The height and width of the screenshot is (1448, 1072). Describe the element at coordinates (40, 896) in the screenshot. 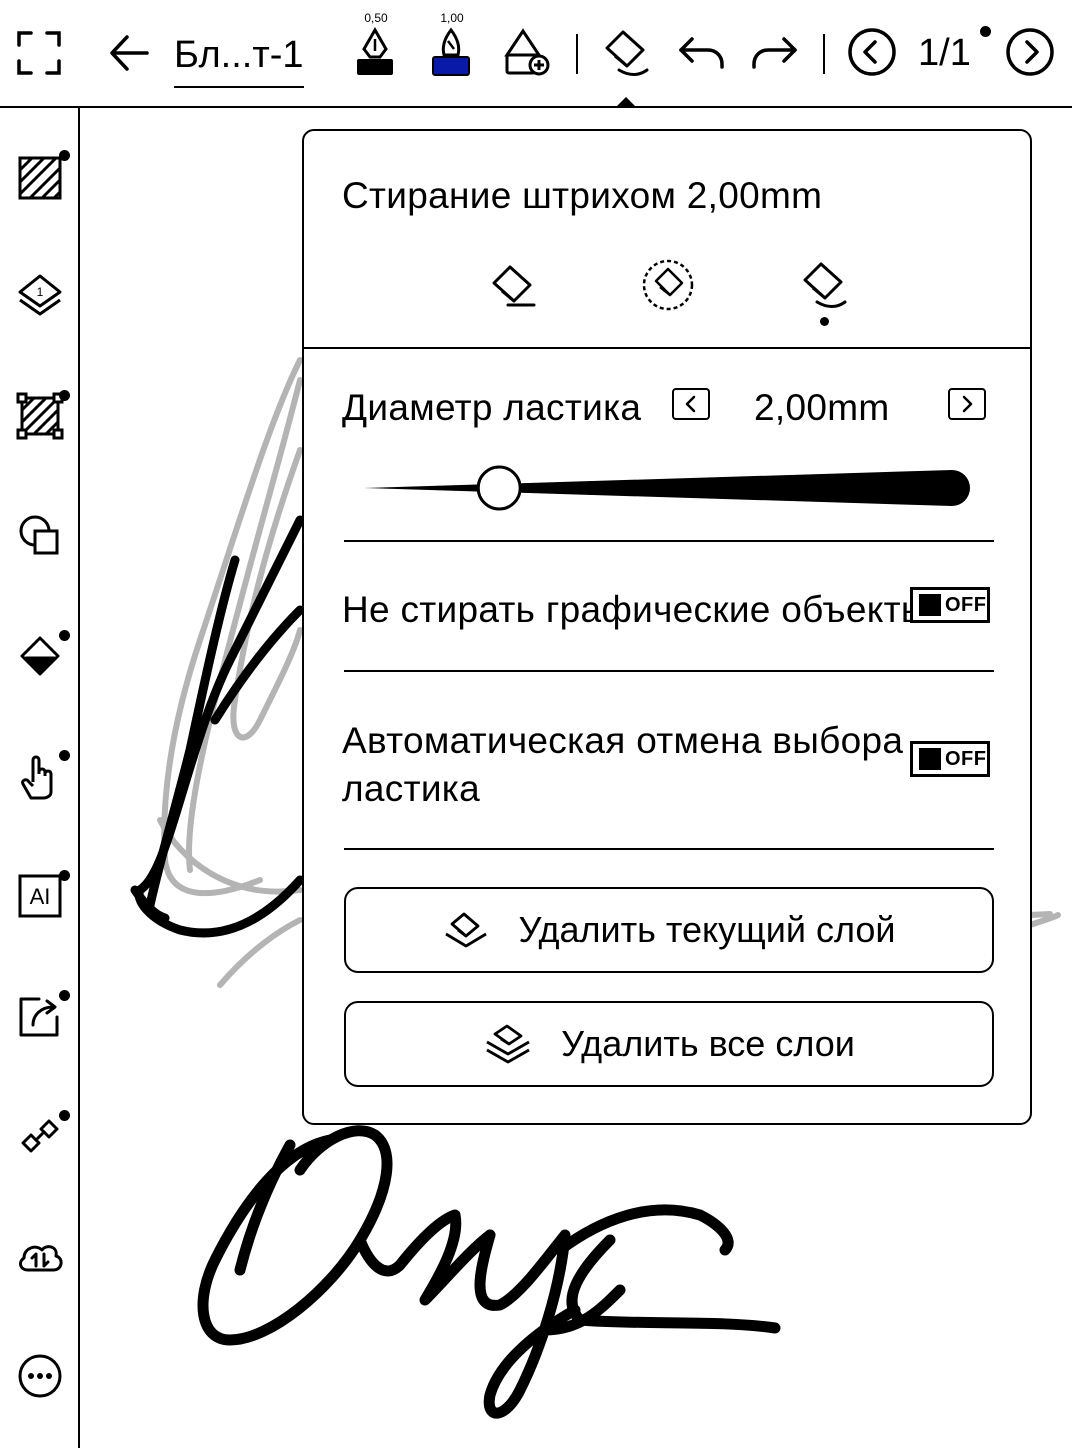

I see `svg-text: AI` at that location.